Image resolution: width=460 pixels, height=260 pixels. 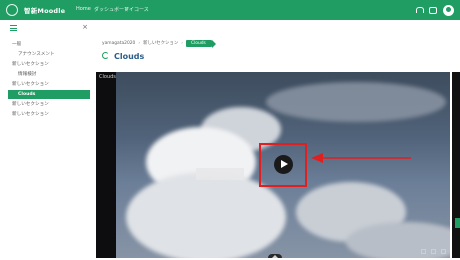 What do you see at coordinates (44, 10) in the screenshot?
I see `site-brand: 智新Moodle` at bounding box center [44, 10].